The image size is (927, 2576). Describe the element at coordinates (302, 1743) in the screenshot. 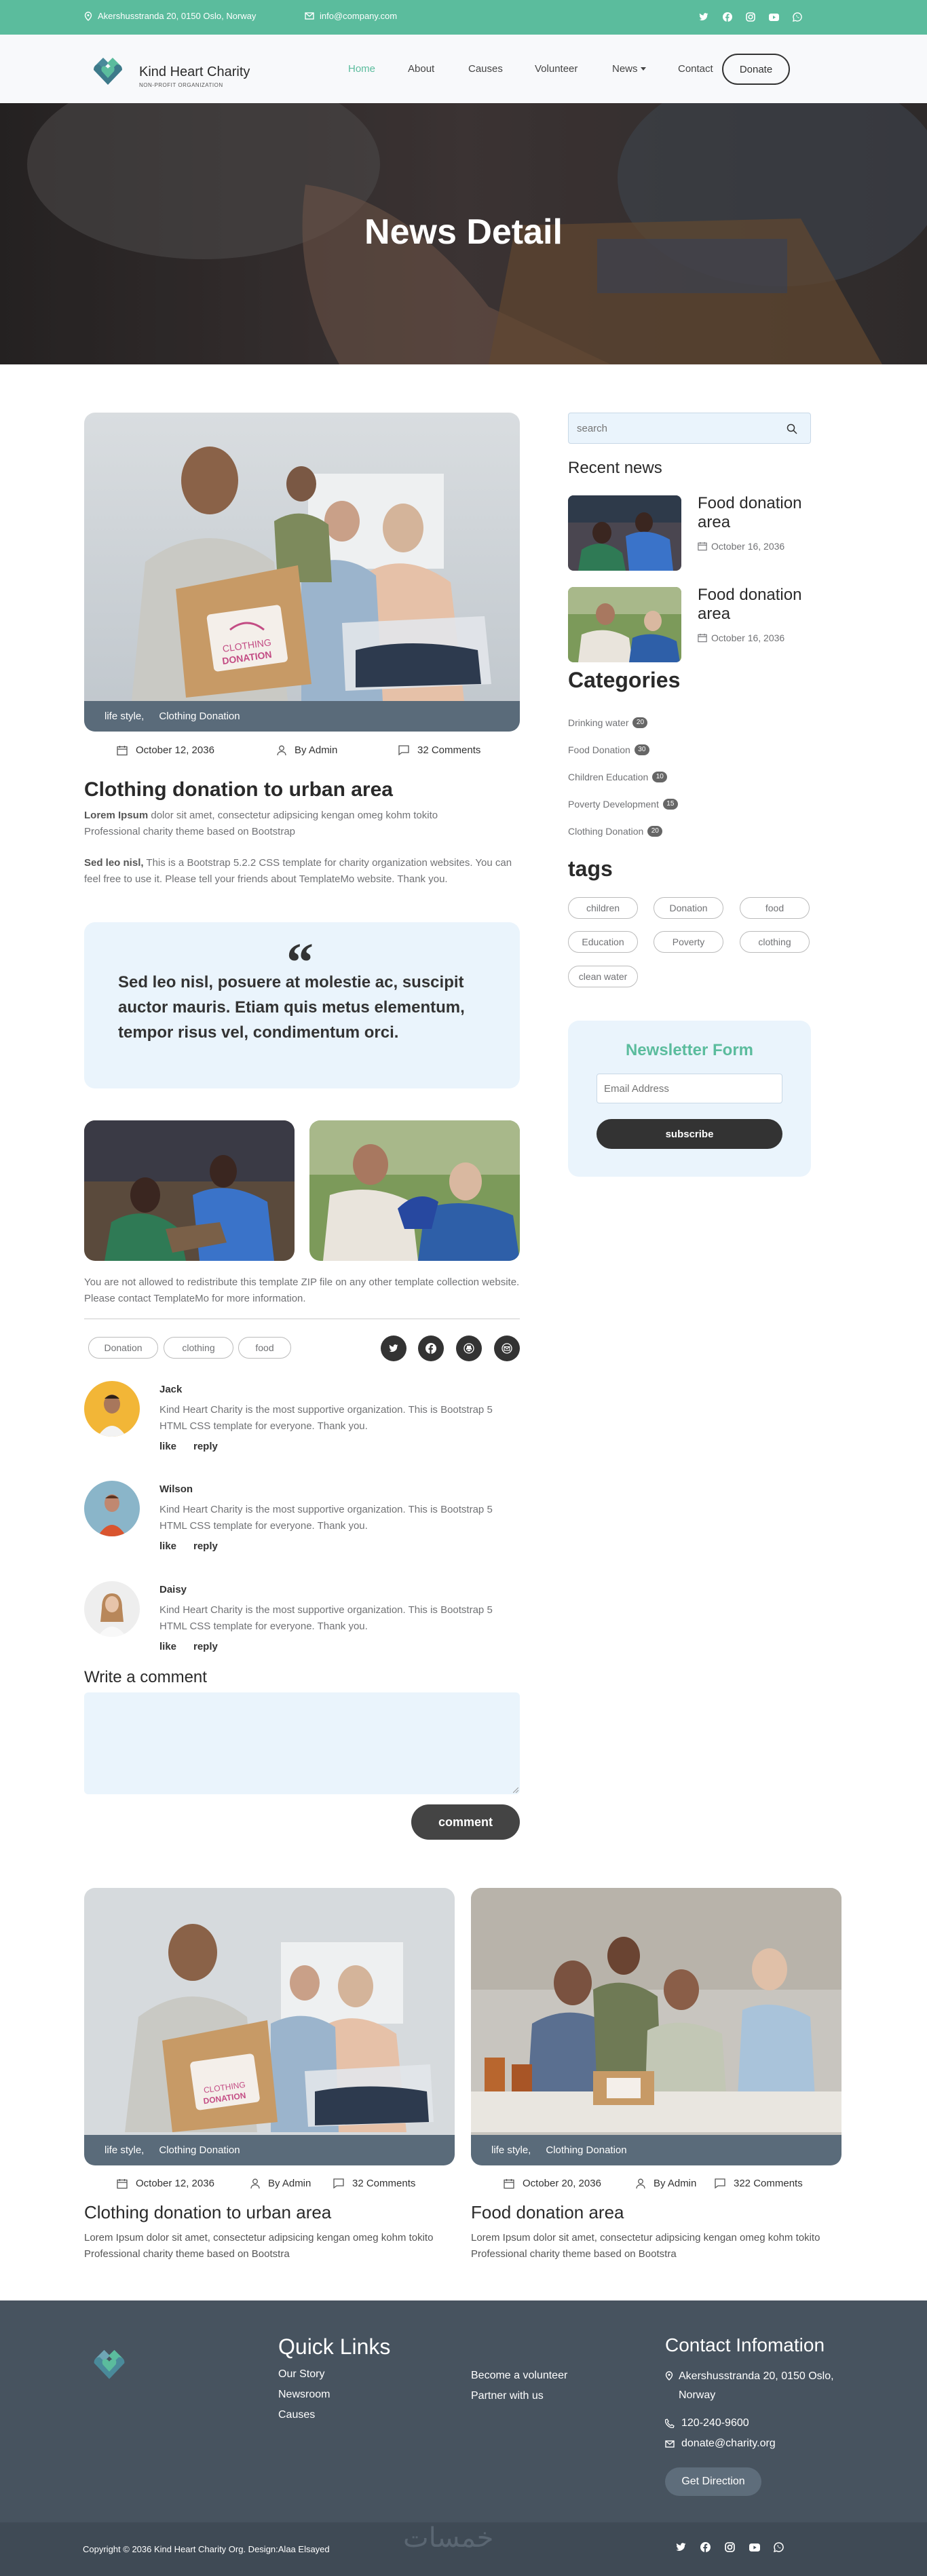

I see `comment-textarea` at that location.